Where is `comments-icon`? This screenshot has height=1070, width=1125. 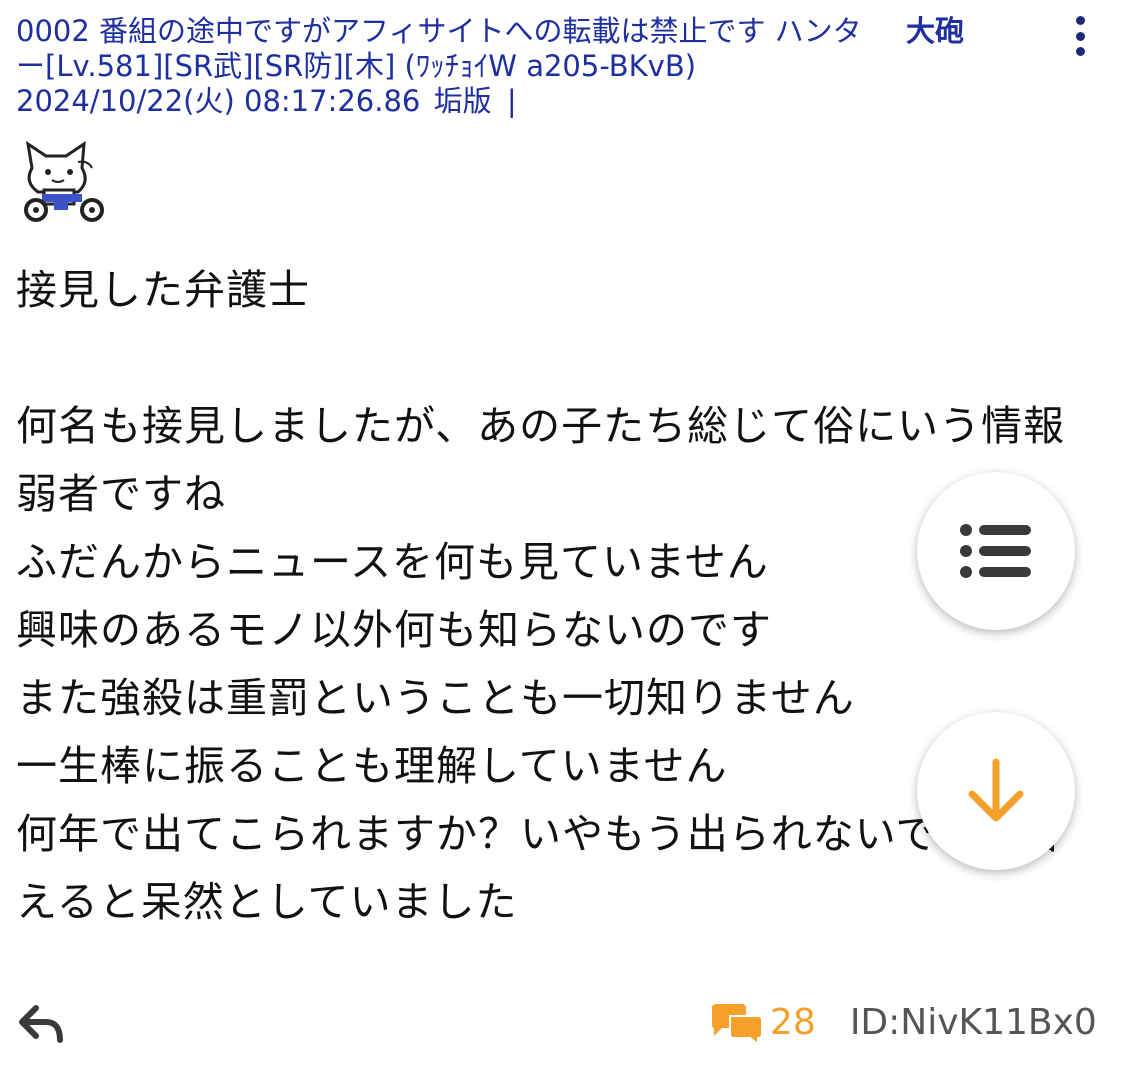 comments-icon is located at coordinates (736, 1022).